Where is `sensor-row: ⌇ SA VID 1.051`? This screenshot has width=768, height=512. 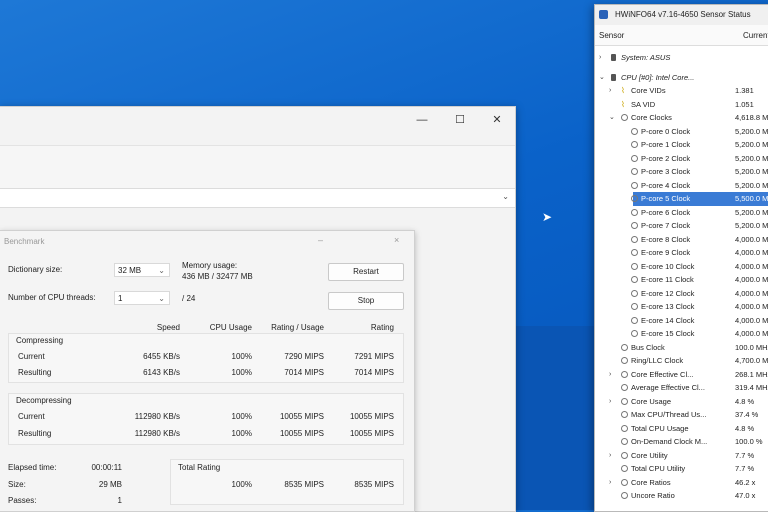 sensor-row: ⌇ SA VID 1.051 is located at coordinates (681, 105).